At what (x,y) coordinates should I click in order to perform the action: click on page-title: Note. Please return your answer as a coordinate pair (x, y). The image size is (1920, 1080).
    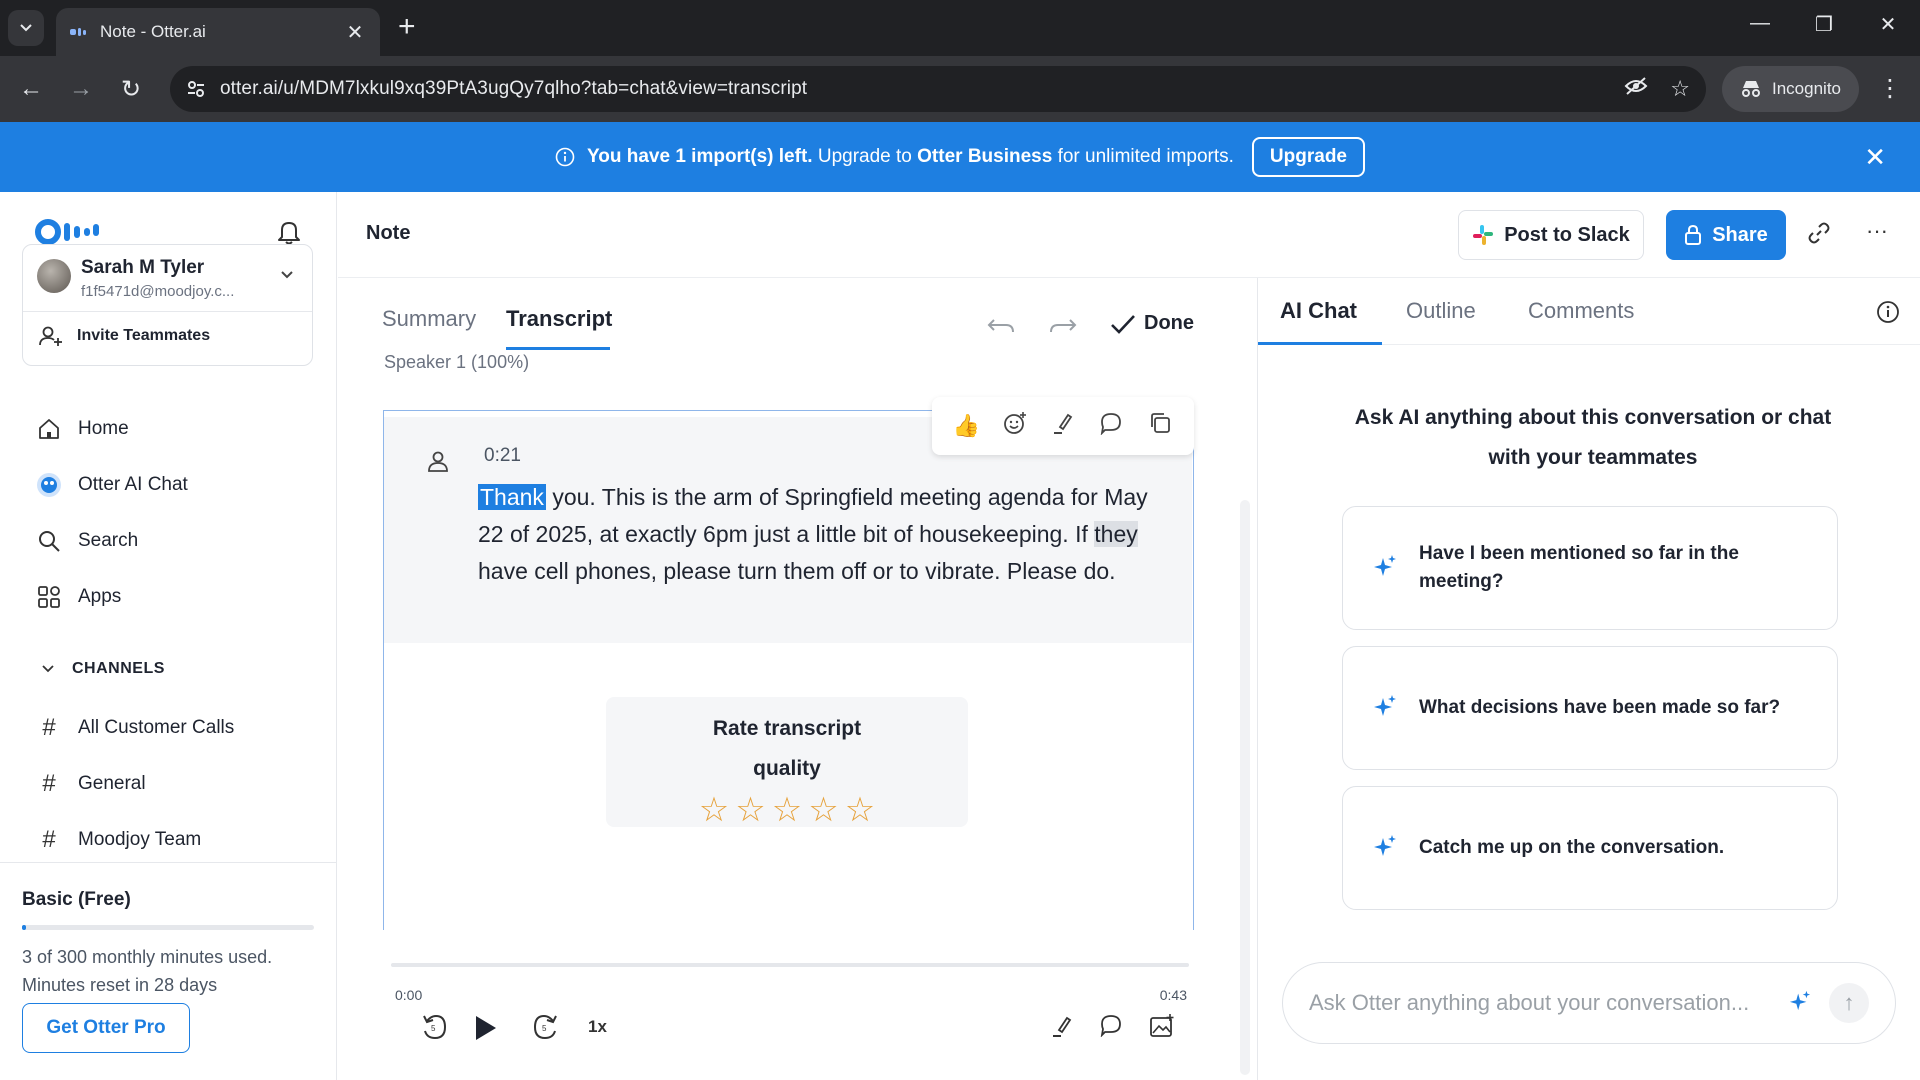
    Looking at the image, I should click on (388, 233).